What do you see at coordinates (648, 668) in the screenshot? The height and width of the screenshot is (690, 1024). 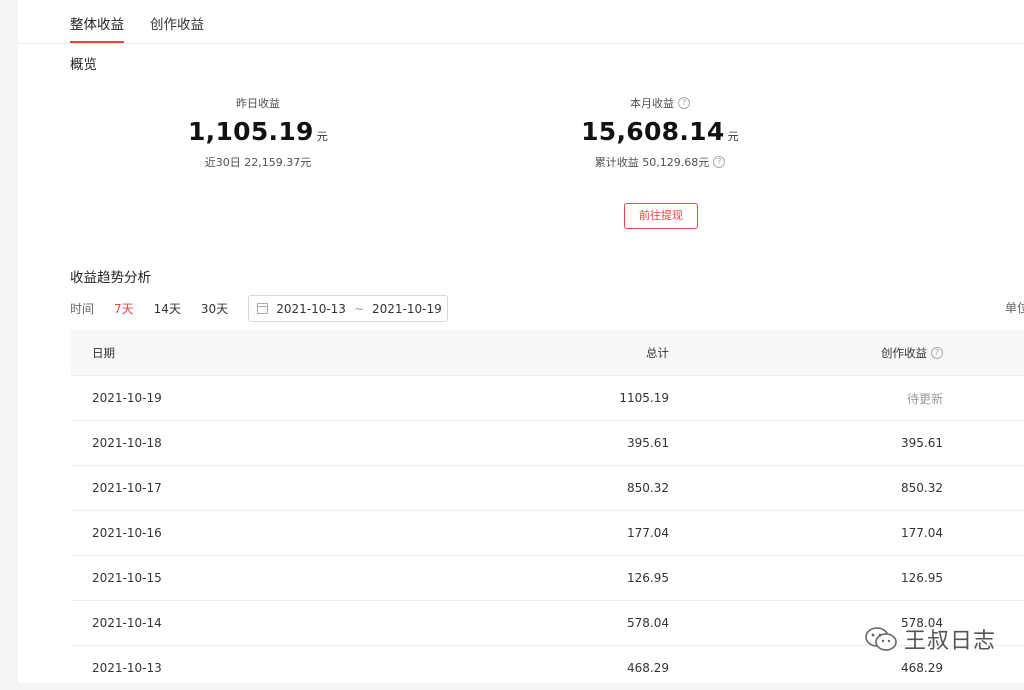 I see `row-total: 468.29` at bounding box center [648, 668].